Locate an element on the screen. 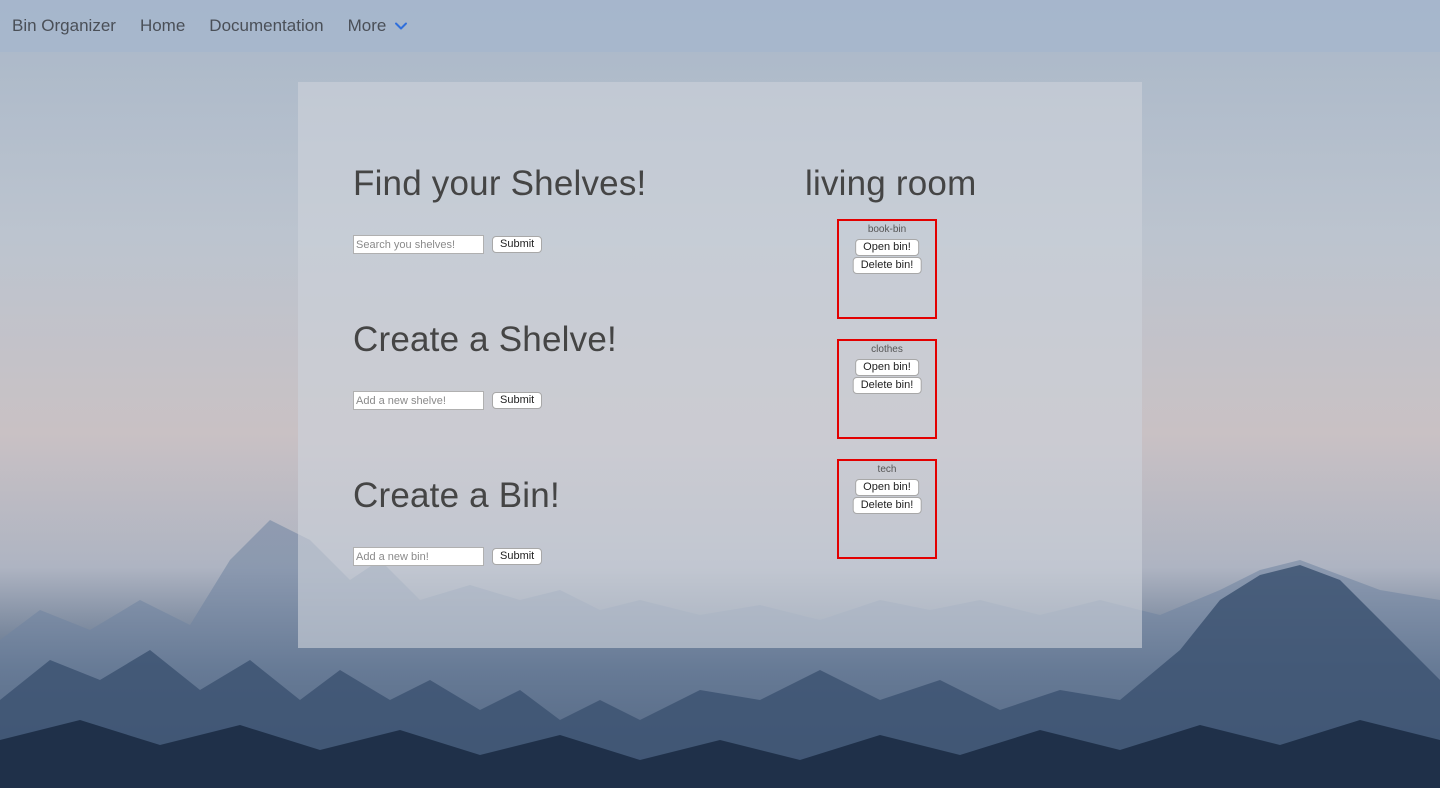 This screenshot has width=1440, height=788. bin-card: clothes Open bin! Delete bin! is located at coordinates (887, 389).